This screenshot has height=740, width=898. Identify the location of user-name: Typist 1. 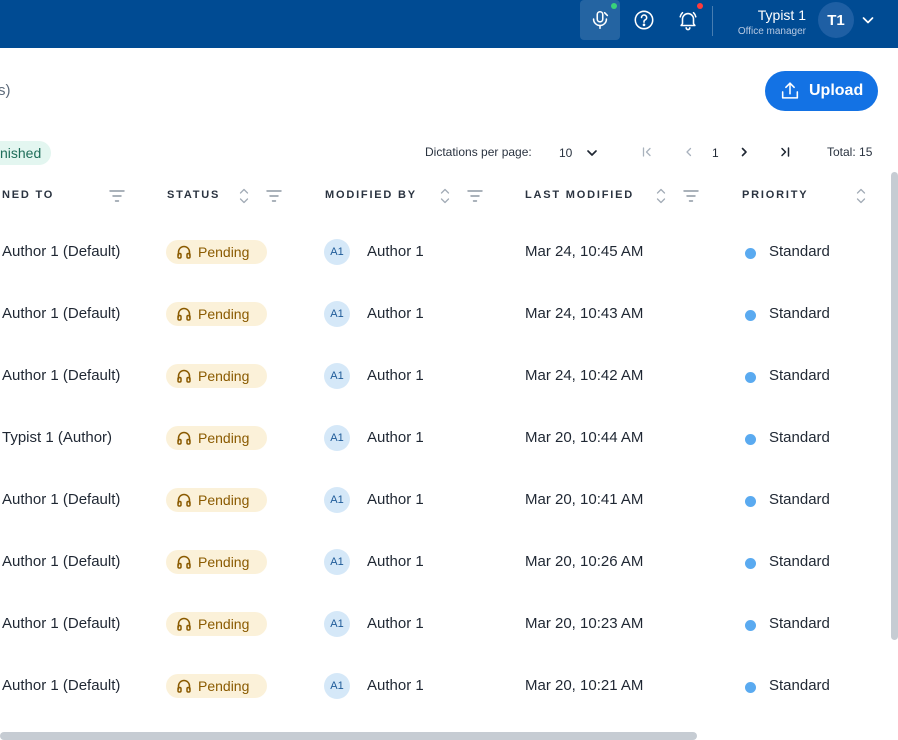
(781, 15).